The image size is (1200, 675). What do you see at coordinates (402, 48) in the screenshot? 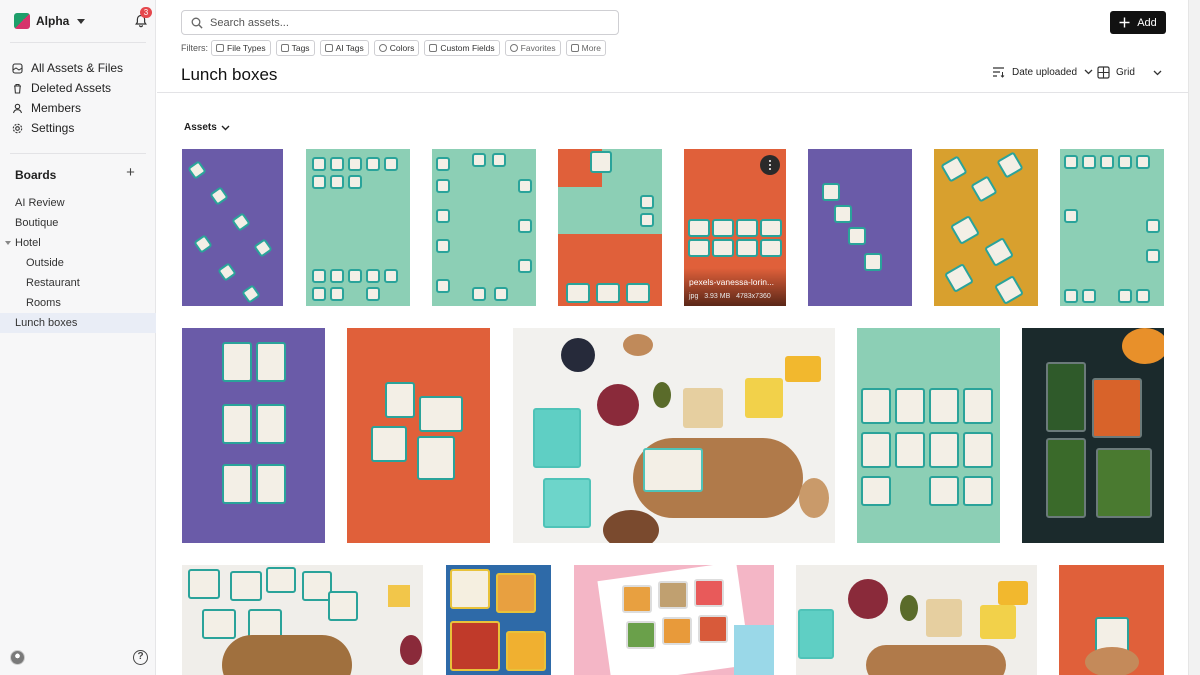
I see `chip-label: Colors` at bounding box center [402, 48].